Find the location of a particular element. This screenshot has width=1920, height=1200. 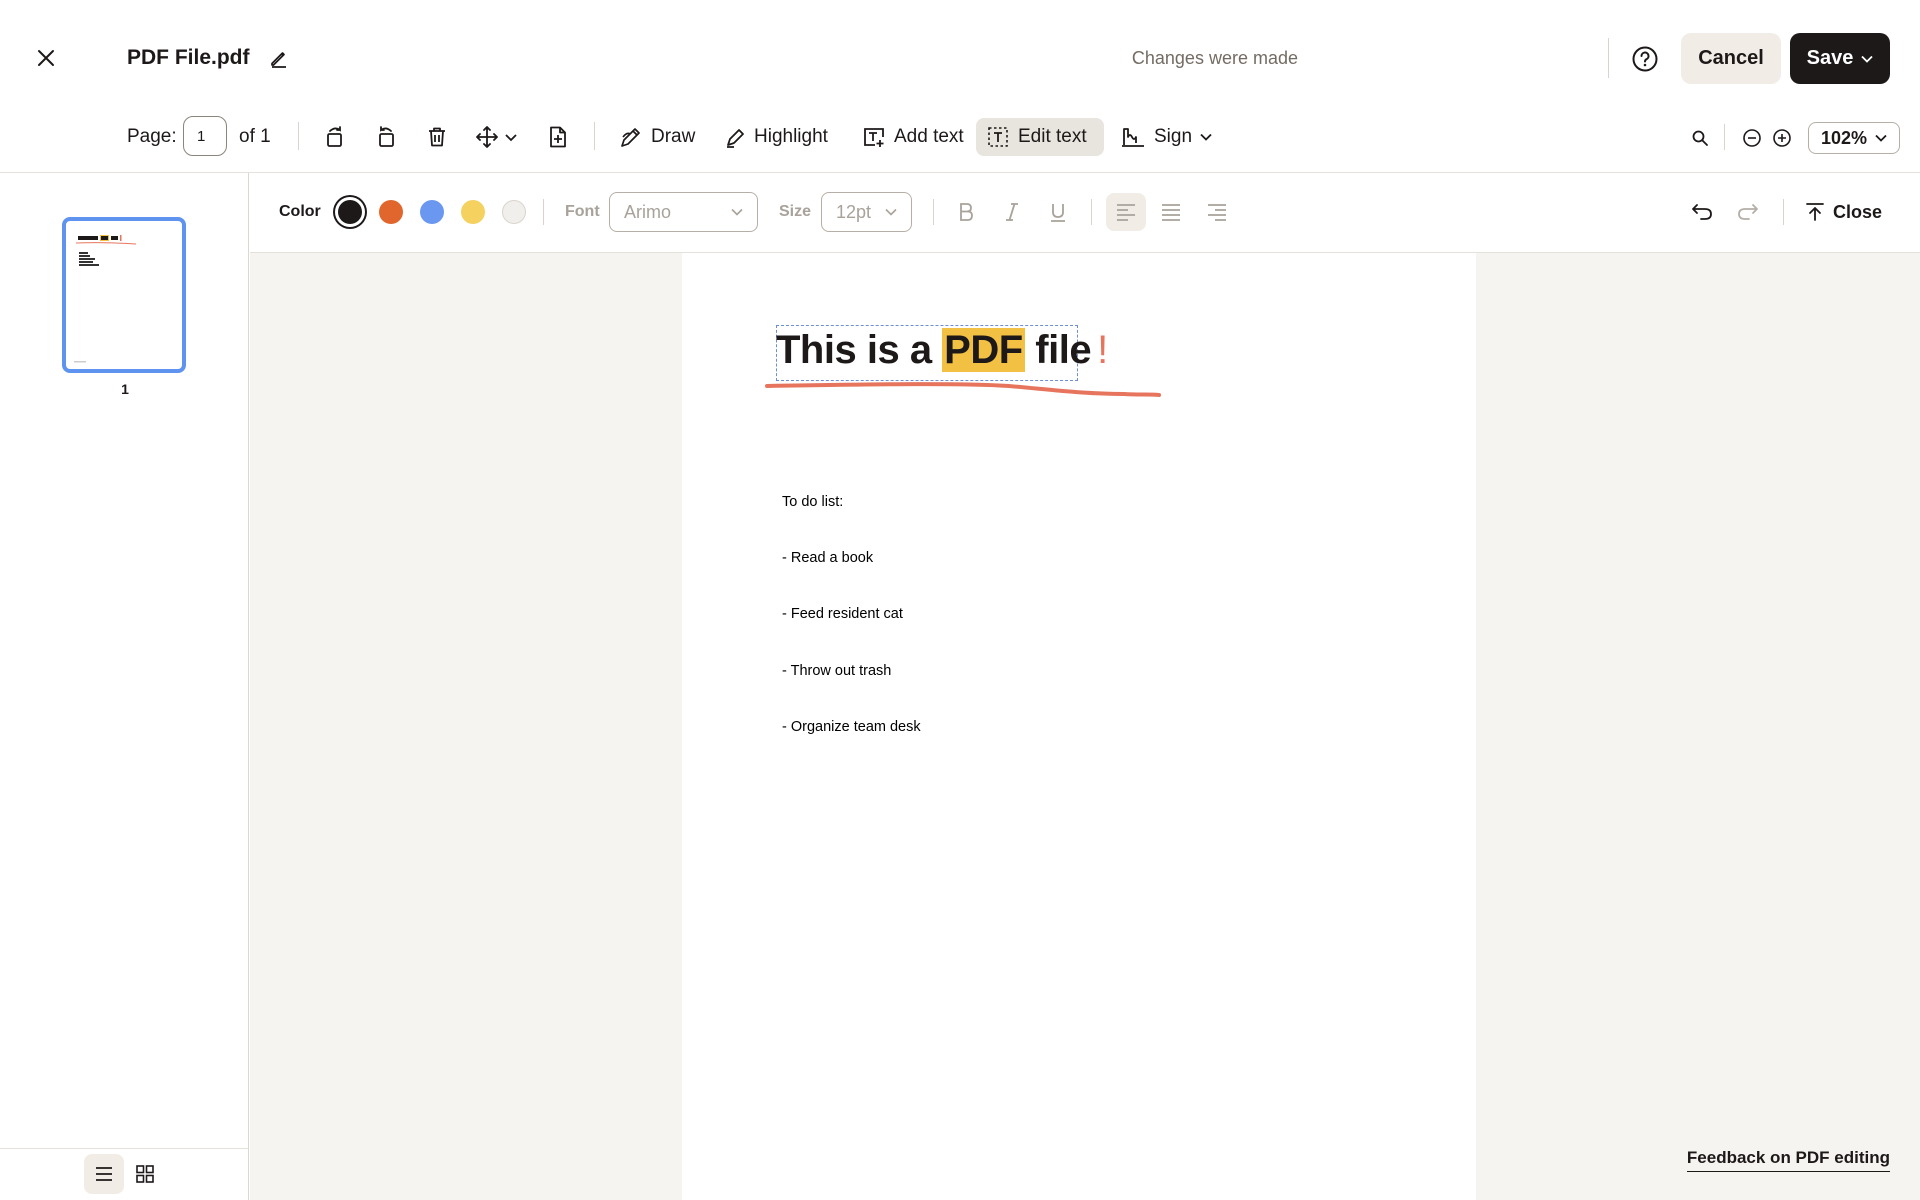

font-value: Arimo is located at coordinates (648, 211).